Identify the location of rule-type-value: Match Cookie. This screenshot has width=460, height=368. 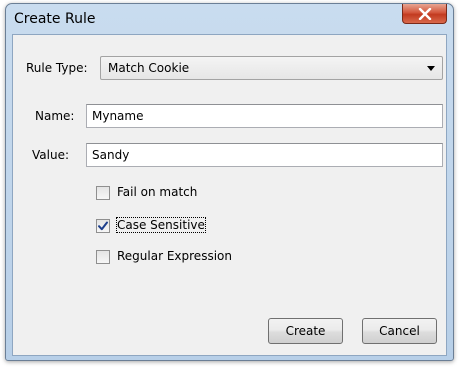
(149, 68).